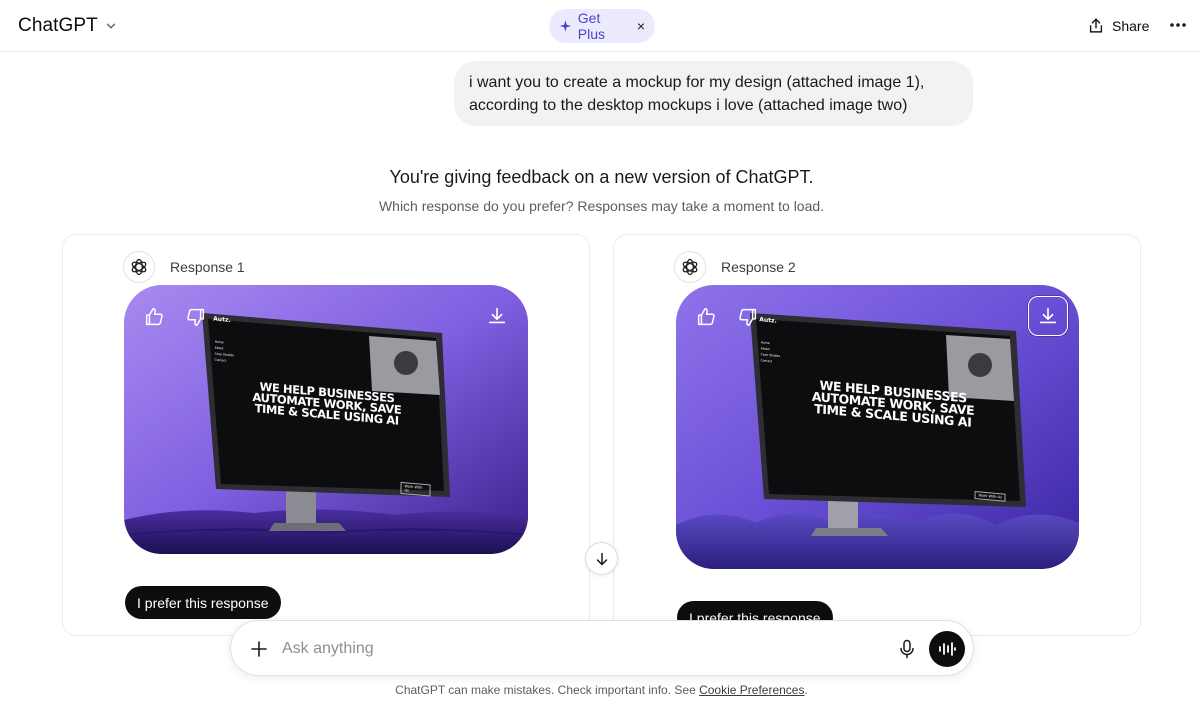  Describe the element at coordinates (111, 26) in the screenshot. I see `chevron-down-icon` at that location.